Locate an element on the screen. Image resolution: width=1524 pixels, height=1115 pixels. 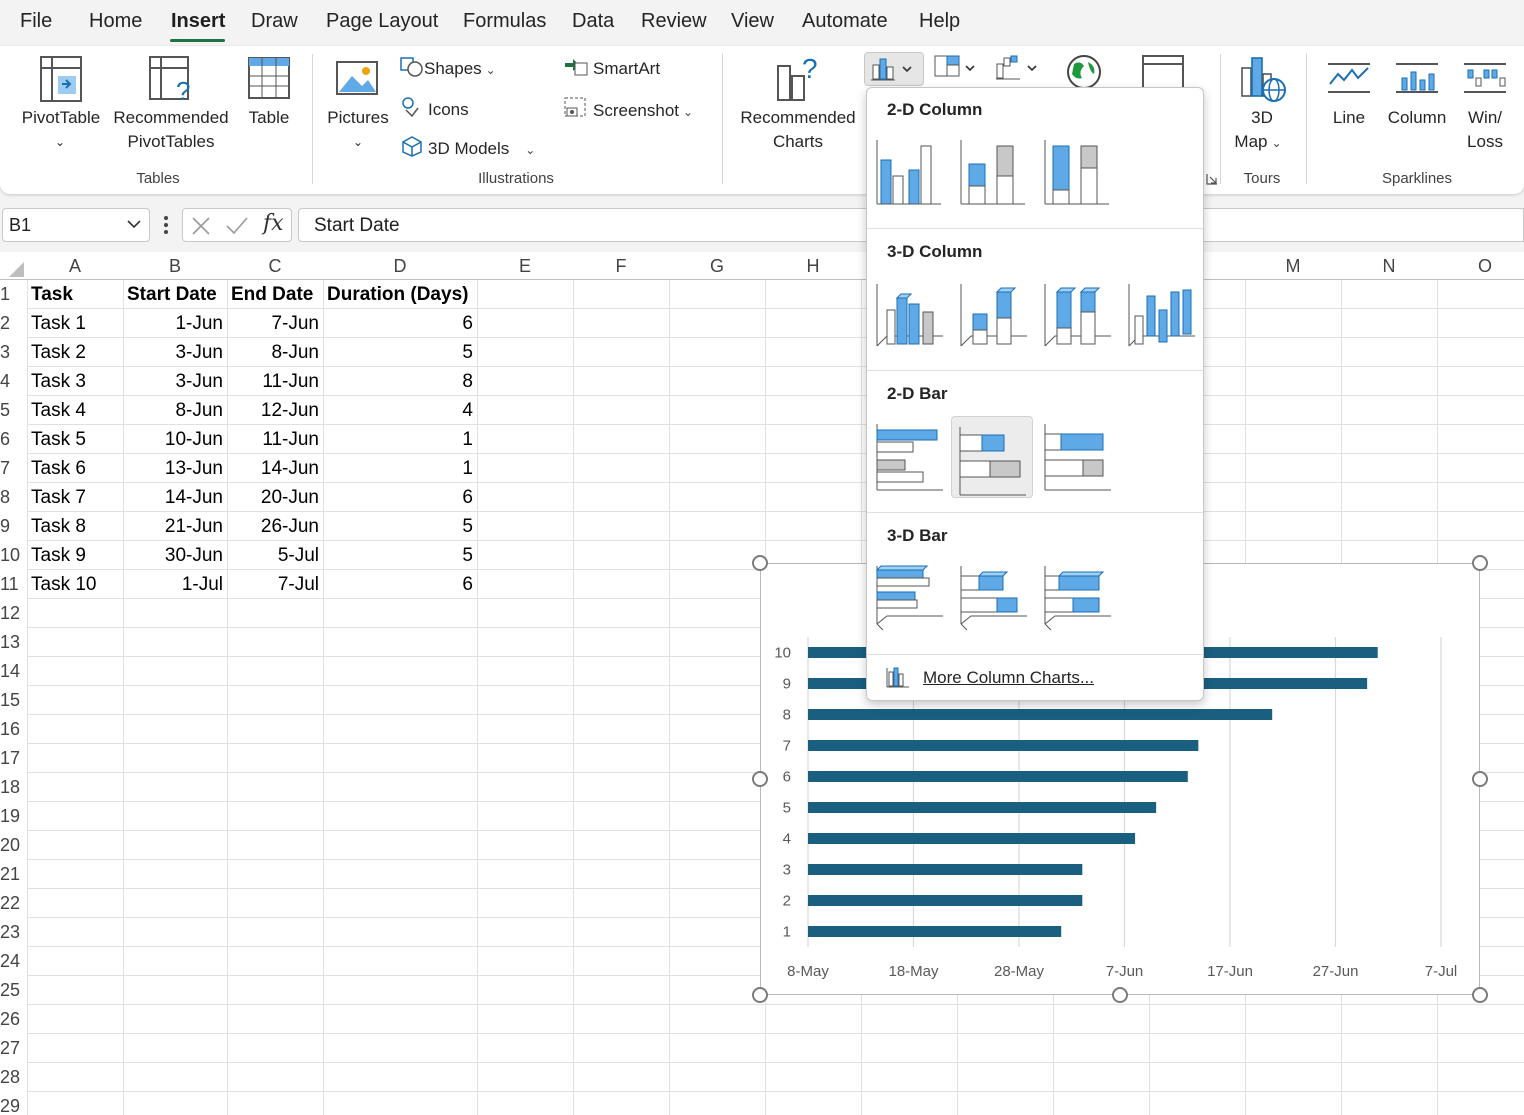
waterfall-chart-button is located at coordinates (1018, 69).